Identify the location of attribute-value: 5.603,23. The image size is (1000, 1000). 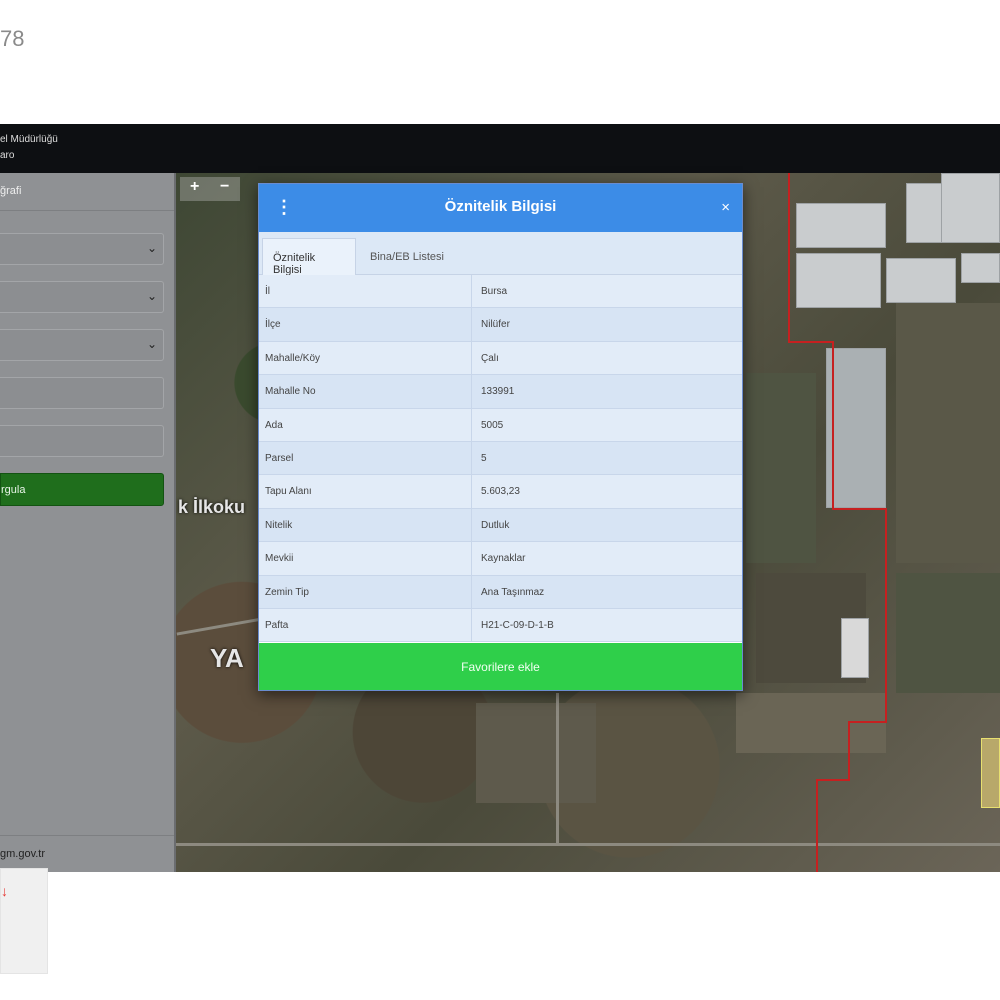
(500, 492).